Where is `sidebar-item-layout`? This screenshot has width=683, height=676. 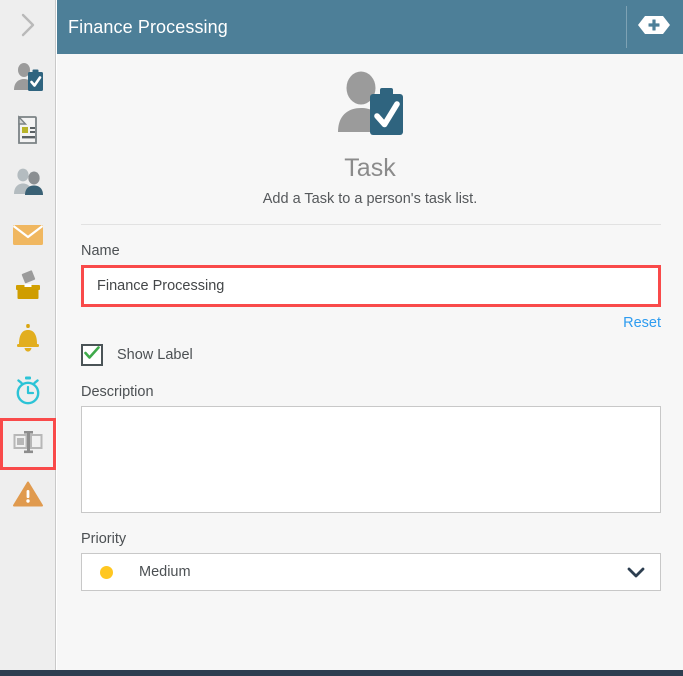 sidebar-item-layout is located at coordinates (28, 444).